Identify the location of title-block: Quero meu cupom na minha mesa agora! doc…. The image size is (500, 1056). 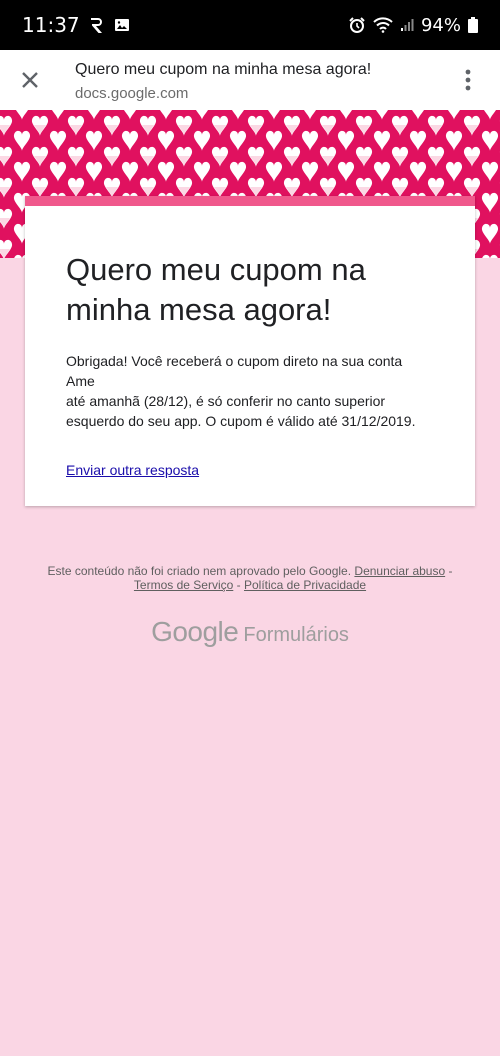
(248, 80).